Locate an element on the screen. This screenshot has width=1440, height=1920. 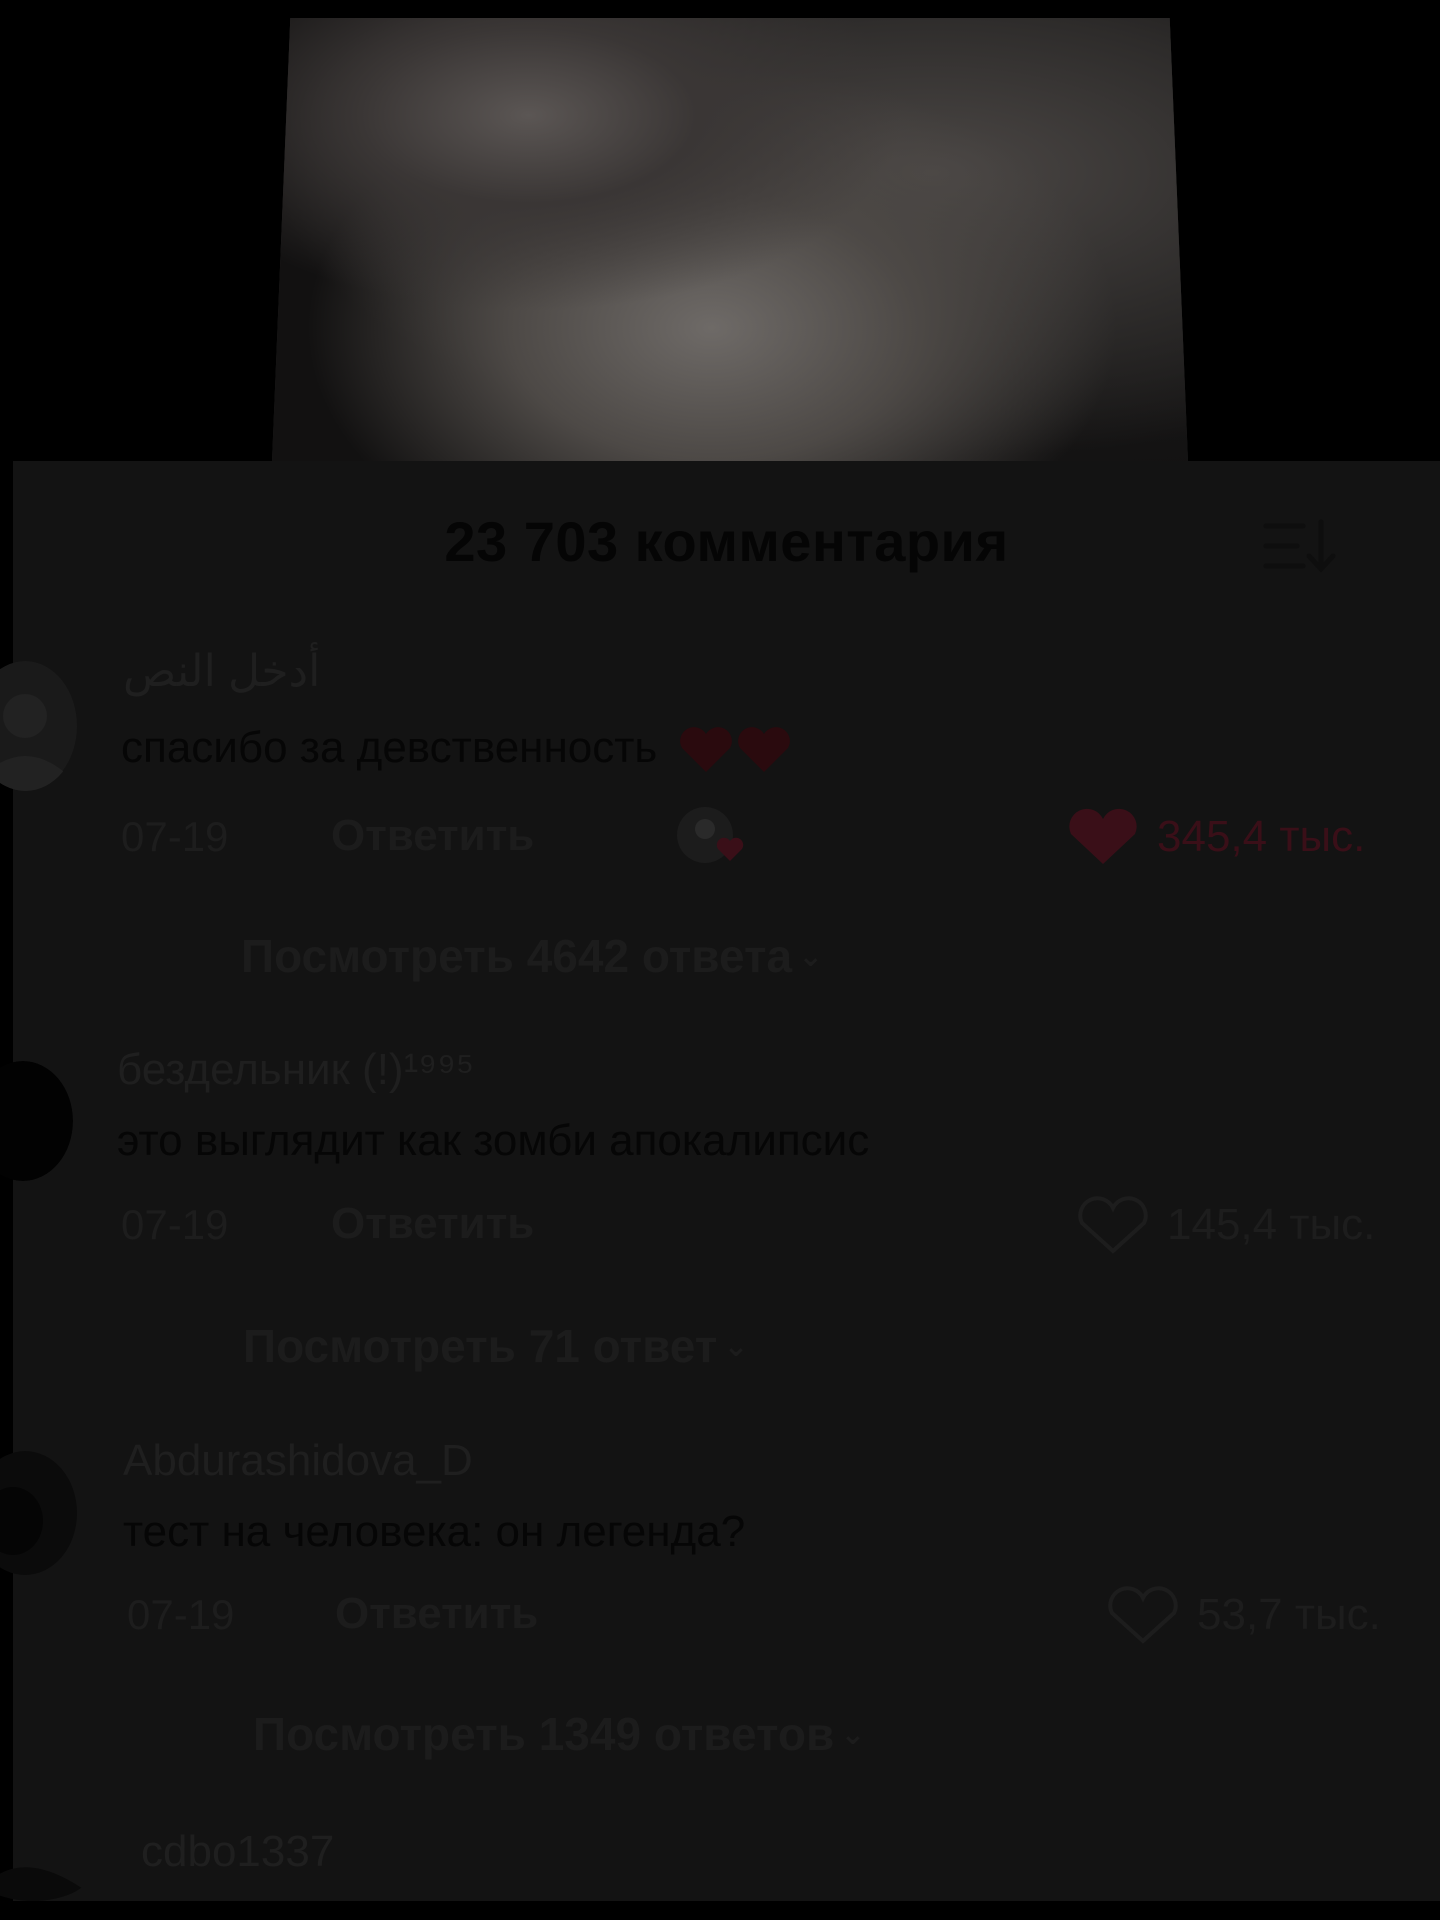
like-count: 145,4 тыс. is located at coordinates (1271, 1224).